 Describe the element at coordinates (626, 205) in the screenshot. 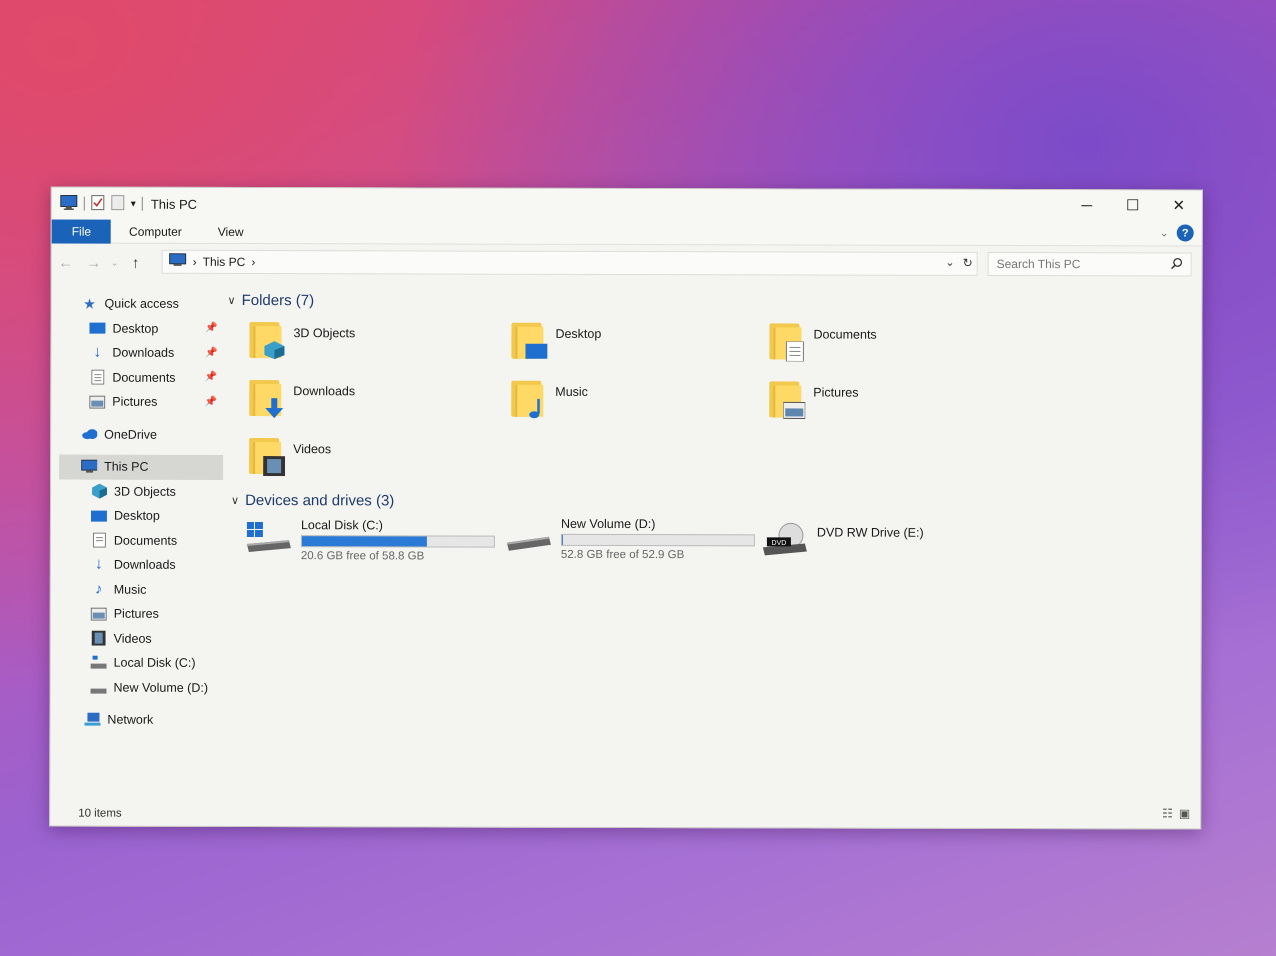

I see `title-bar: ▾ This PC ─ ☐ ✕` at that location.